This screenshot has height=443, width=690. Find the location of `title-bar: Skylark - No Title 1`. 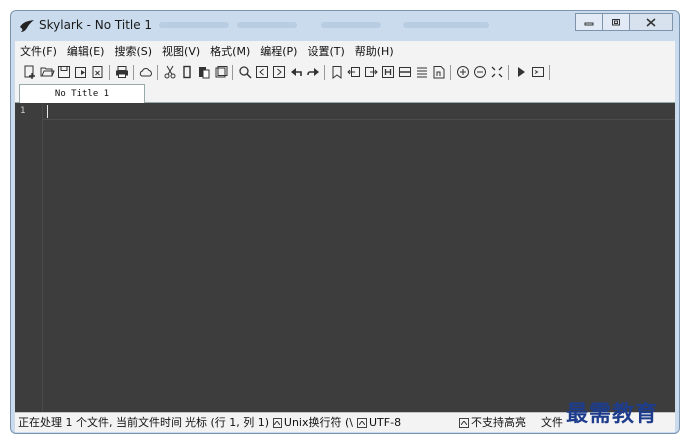

title-bar: Skylark - No Title 1 is located at coordinates (345, 26).